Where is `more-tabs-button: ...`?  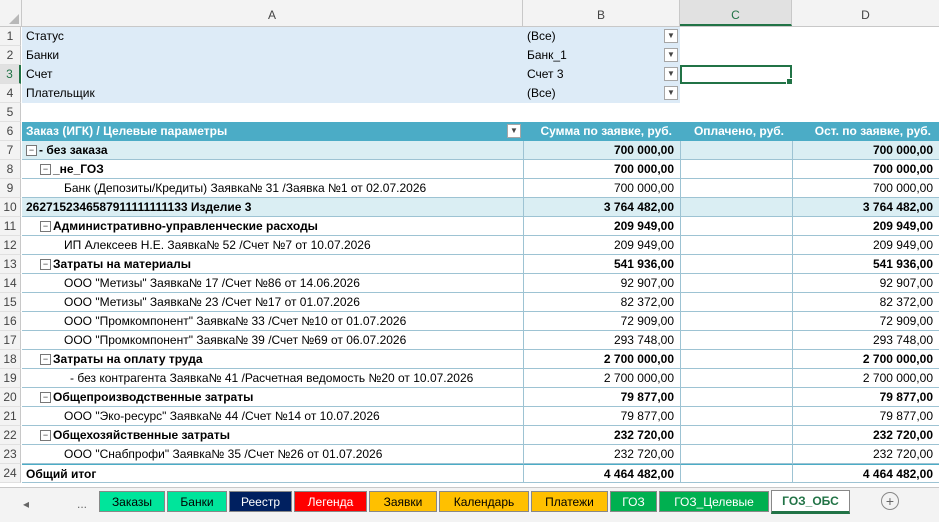 more-tabs-button: ... is located at coordinates (82, 504).